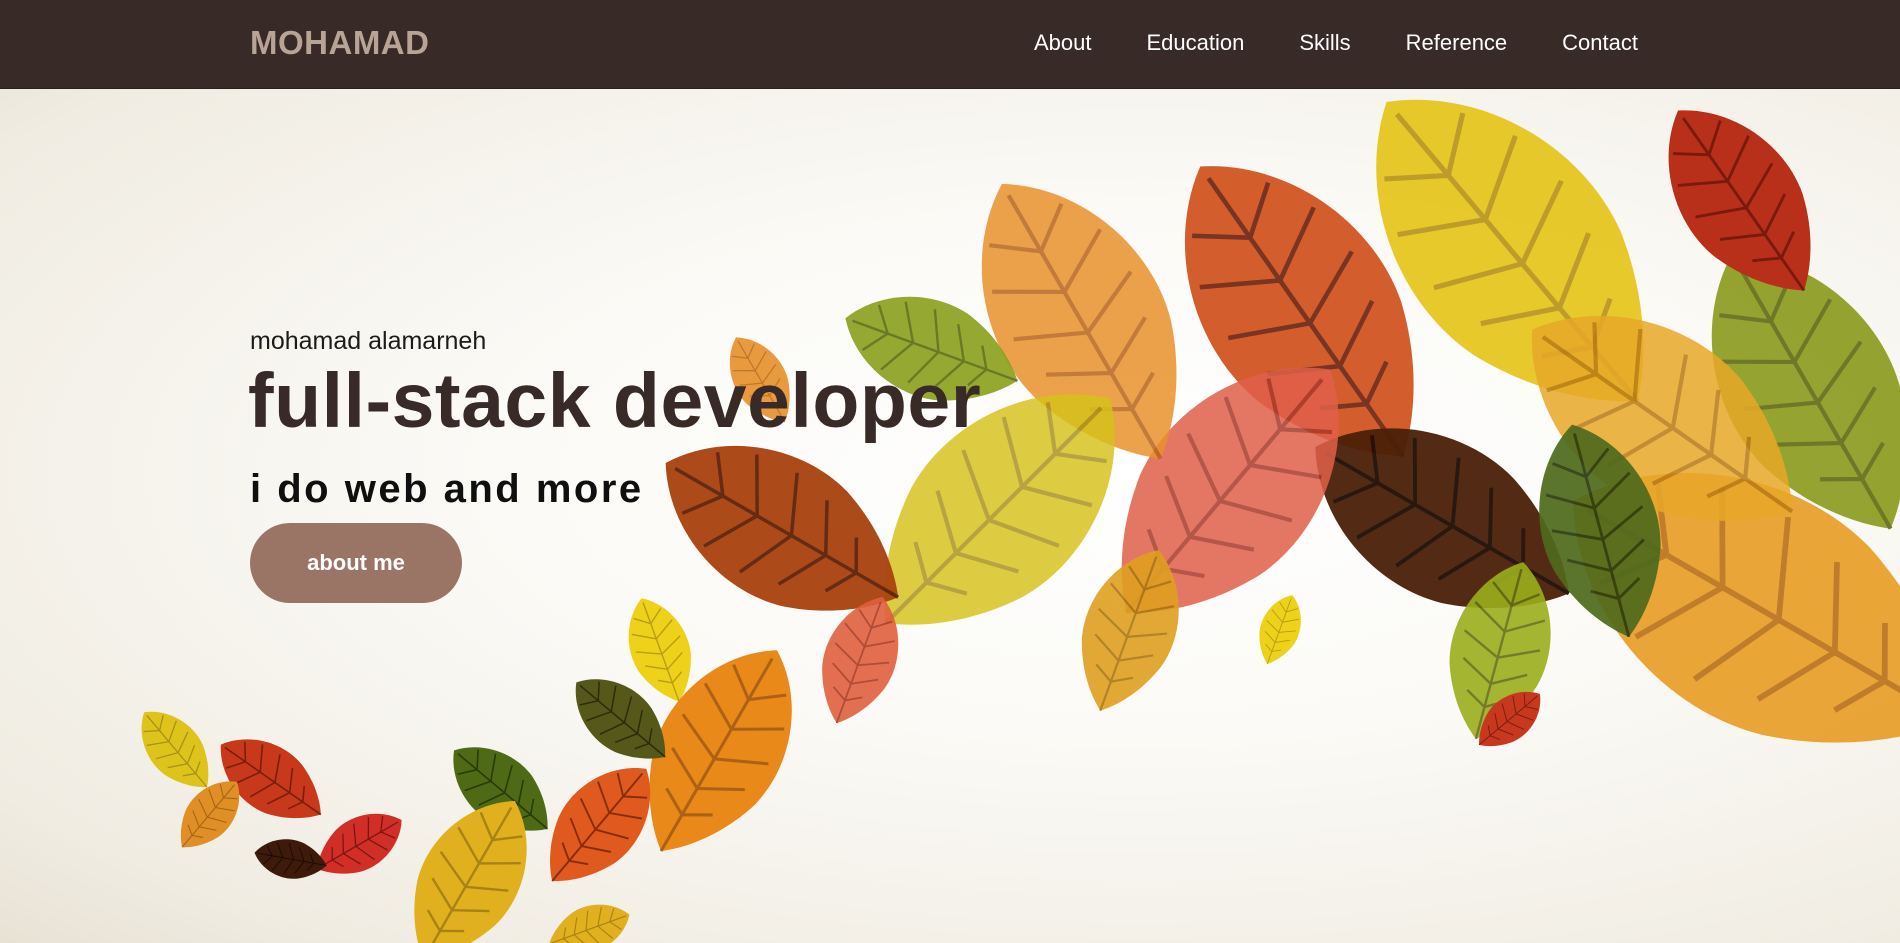 The width and height of the screenshot is (1900, 943). I want to click on hero-tagline: i do web and more, so click(447, 489).